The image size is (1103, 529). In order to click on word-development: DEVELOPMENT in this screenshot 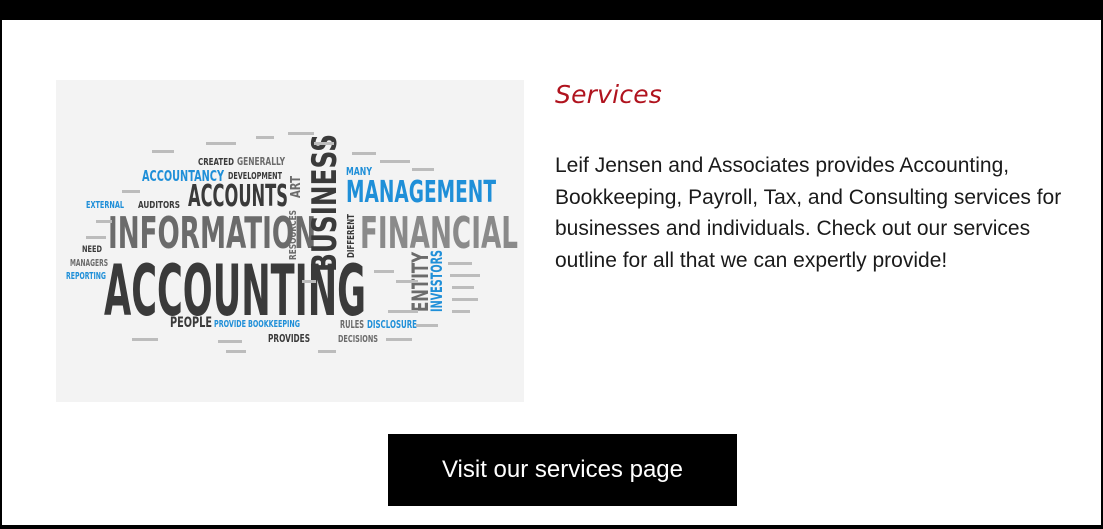, I will do `click(255, 176)`.